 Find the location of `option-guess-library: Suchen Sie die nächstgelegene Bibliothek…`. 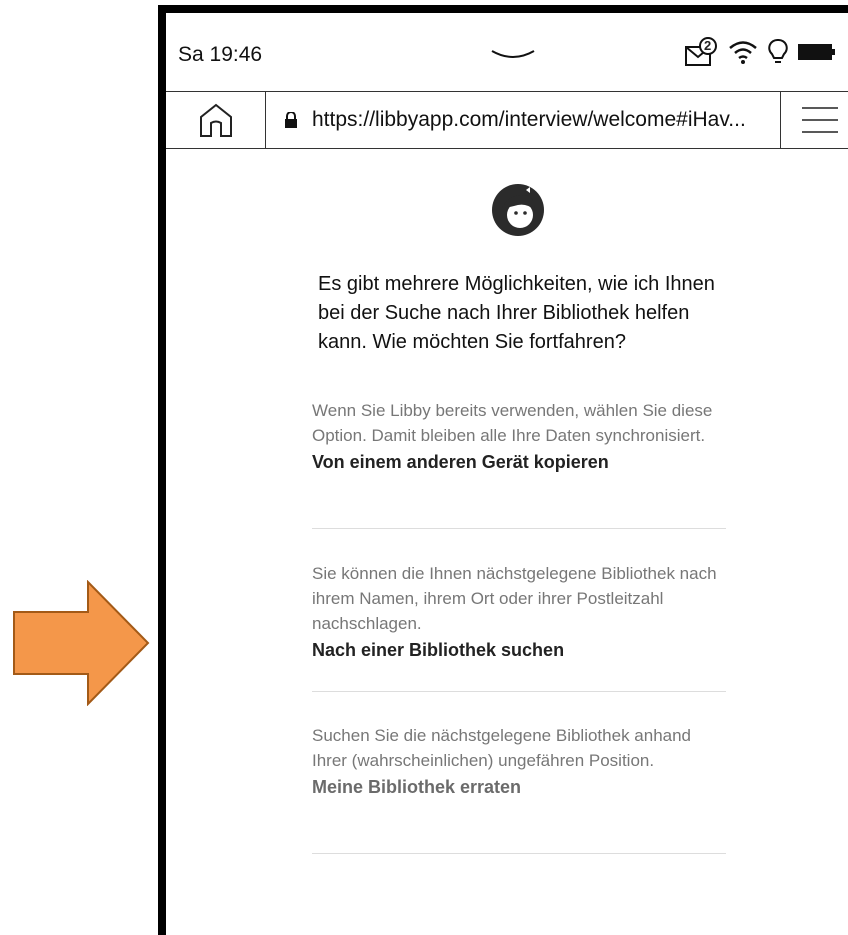

option-guess-library: Suchen Sie die nächstgelegene Bibliothek… is located at coordinates (519, 788).